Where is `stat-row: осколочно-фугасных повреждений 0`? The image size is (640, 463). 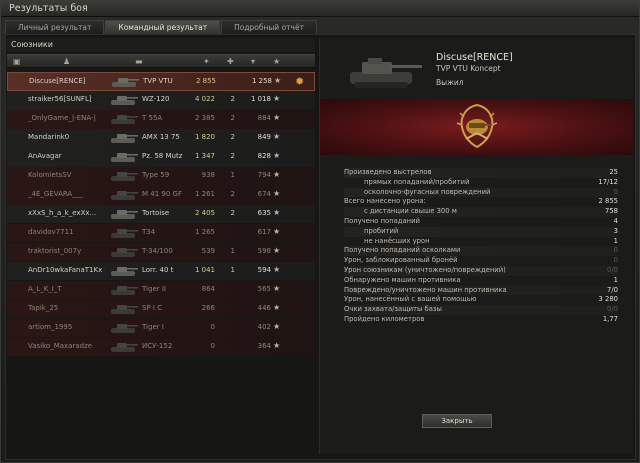 stat-row: осколочно-фугасных повреждений 0 is located at coordinates (481, 192).